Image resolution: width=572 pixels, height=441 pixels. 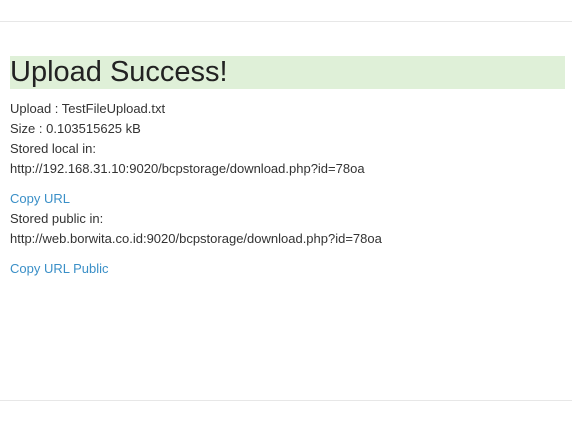 I want to click on bottom-divider, so click(x=286, y=400).